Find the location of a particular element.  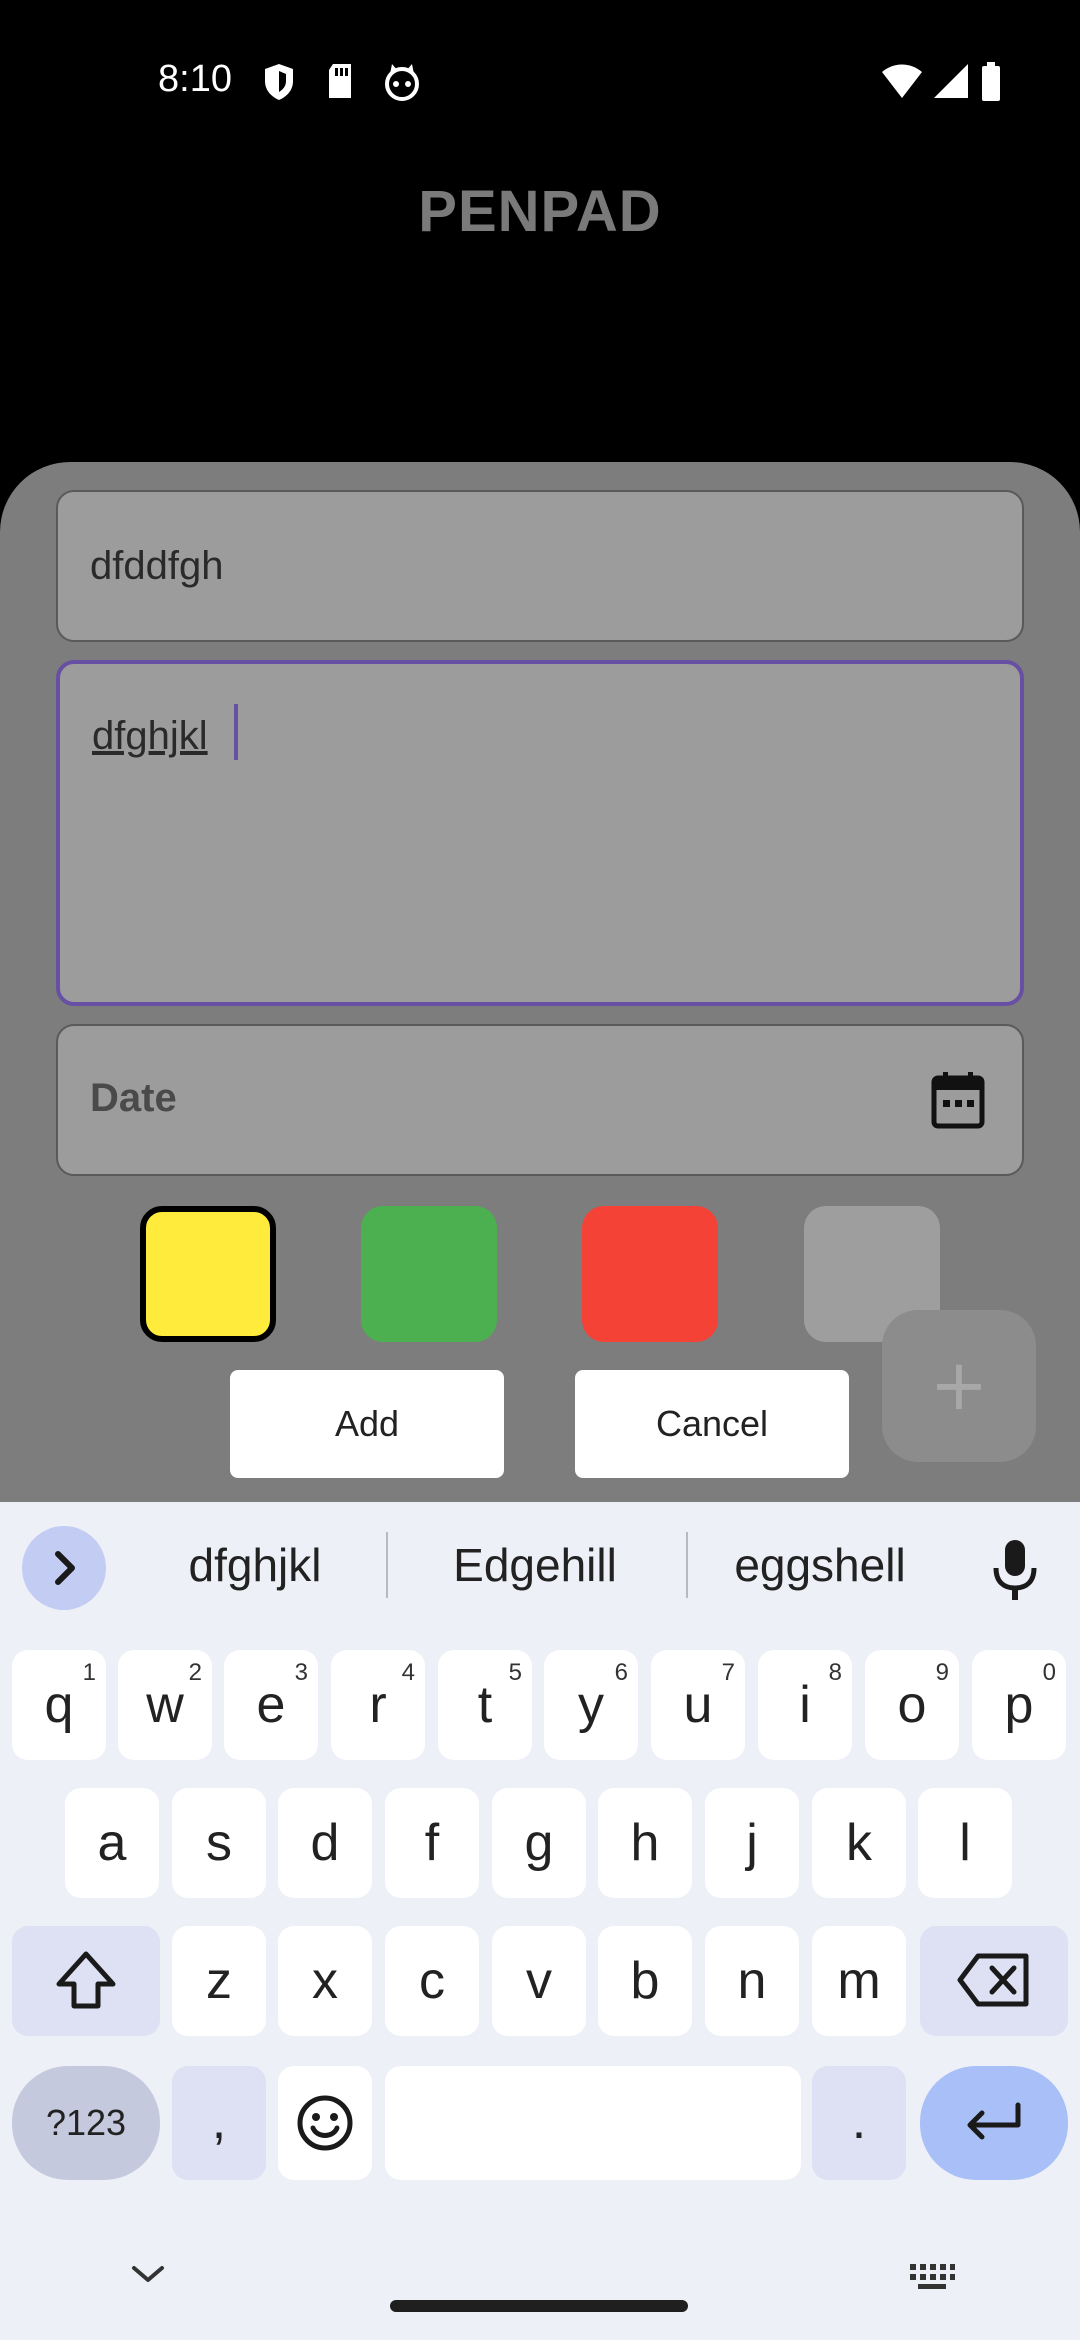

keyboard-icon is located at coordinates (932, 2277).